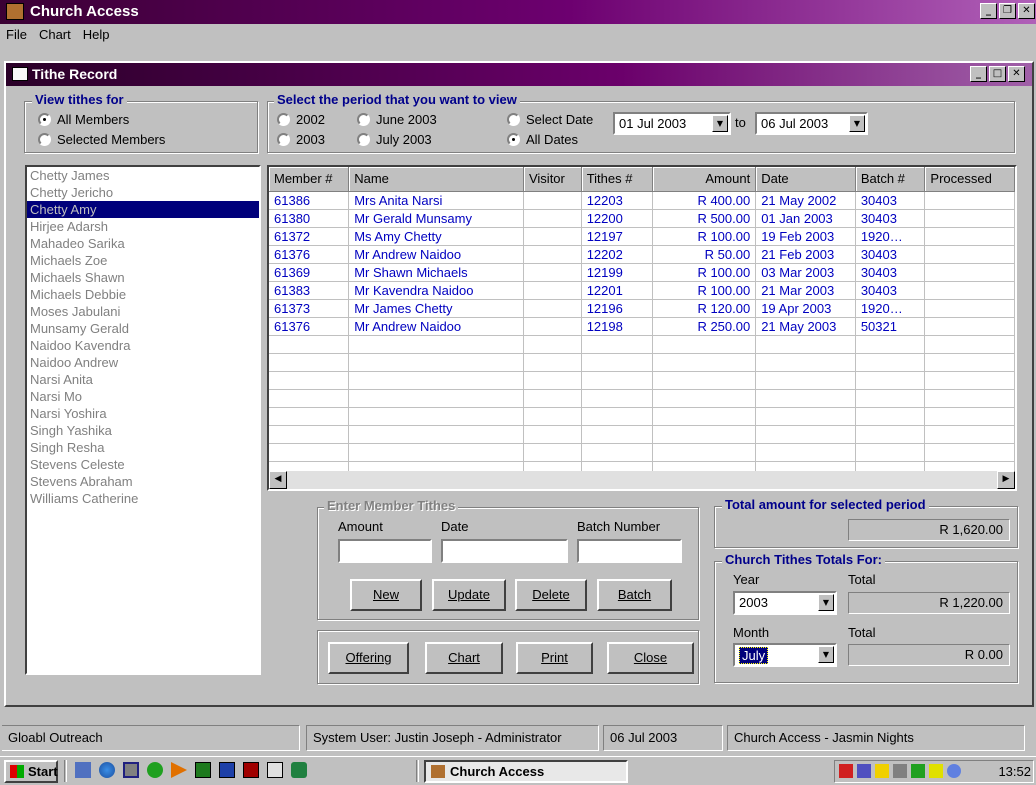  Describe the element at coordinates (785, 655) in the screenshot. I see `month-select: July ▼` at that location.